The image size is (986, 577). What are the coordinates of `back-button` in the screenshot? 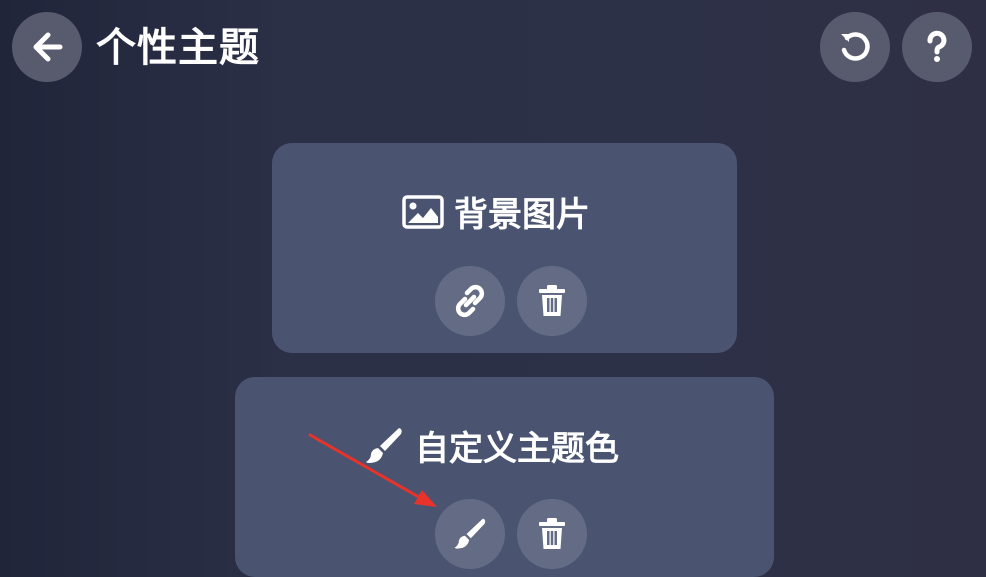 It's located at (47, 47).